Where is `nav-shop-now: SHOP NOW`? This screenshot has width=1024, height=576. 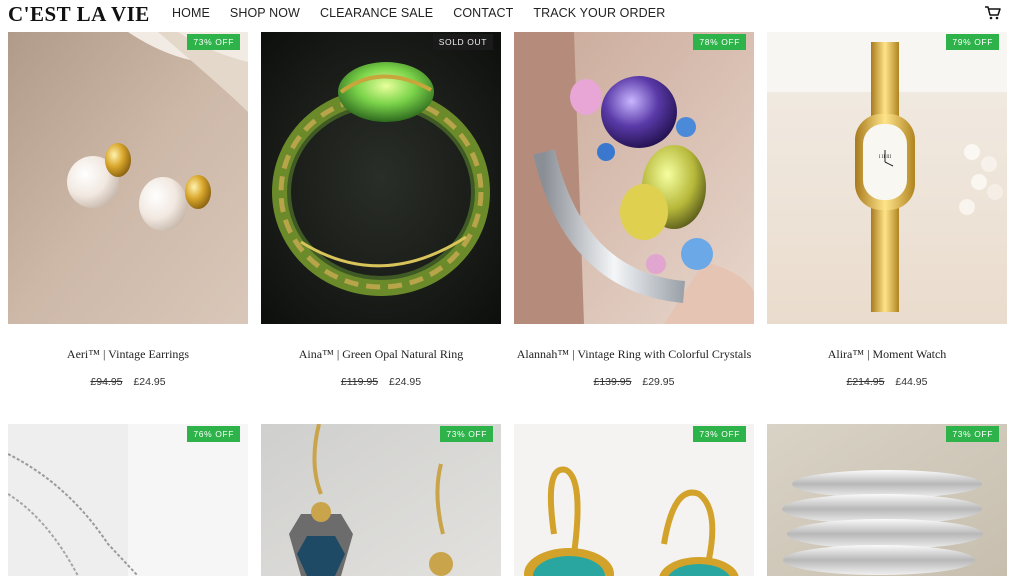
nav-shop-now: SHOP NOW is located at coordinates (265, 13).